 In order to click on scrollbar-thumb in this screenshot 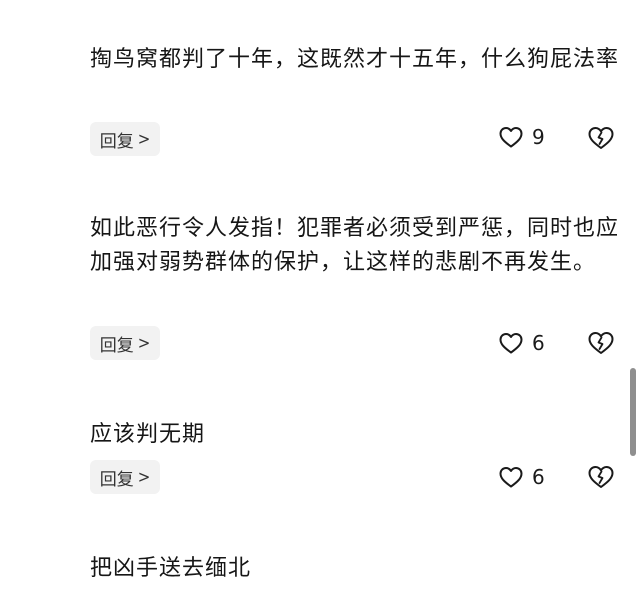, I will do `click(633, 412)`.